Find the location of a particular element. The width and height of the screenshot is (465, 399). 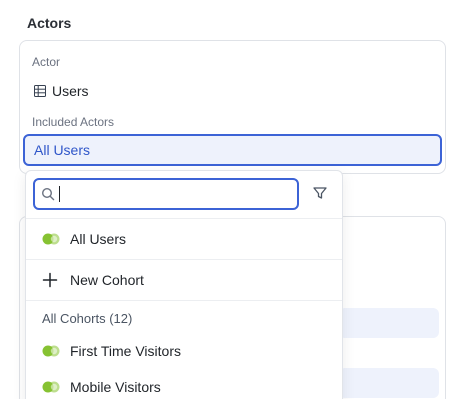

search-icon is located at coordinates (48, 194).